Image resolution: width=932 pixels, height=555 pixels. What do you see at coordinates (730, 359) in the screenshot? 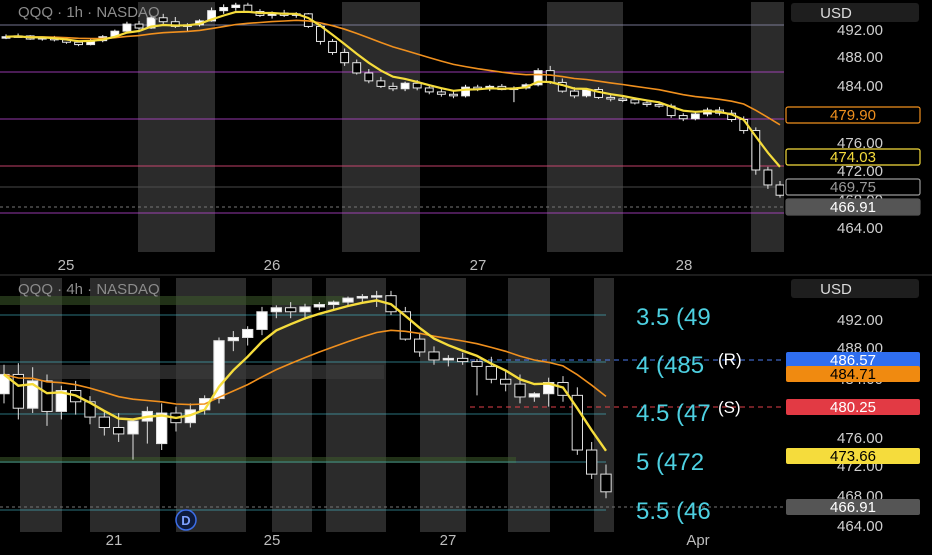
I see `level-label: (R)` at bounding box center [730, 359].